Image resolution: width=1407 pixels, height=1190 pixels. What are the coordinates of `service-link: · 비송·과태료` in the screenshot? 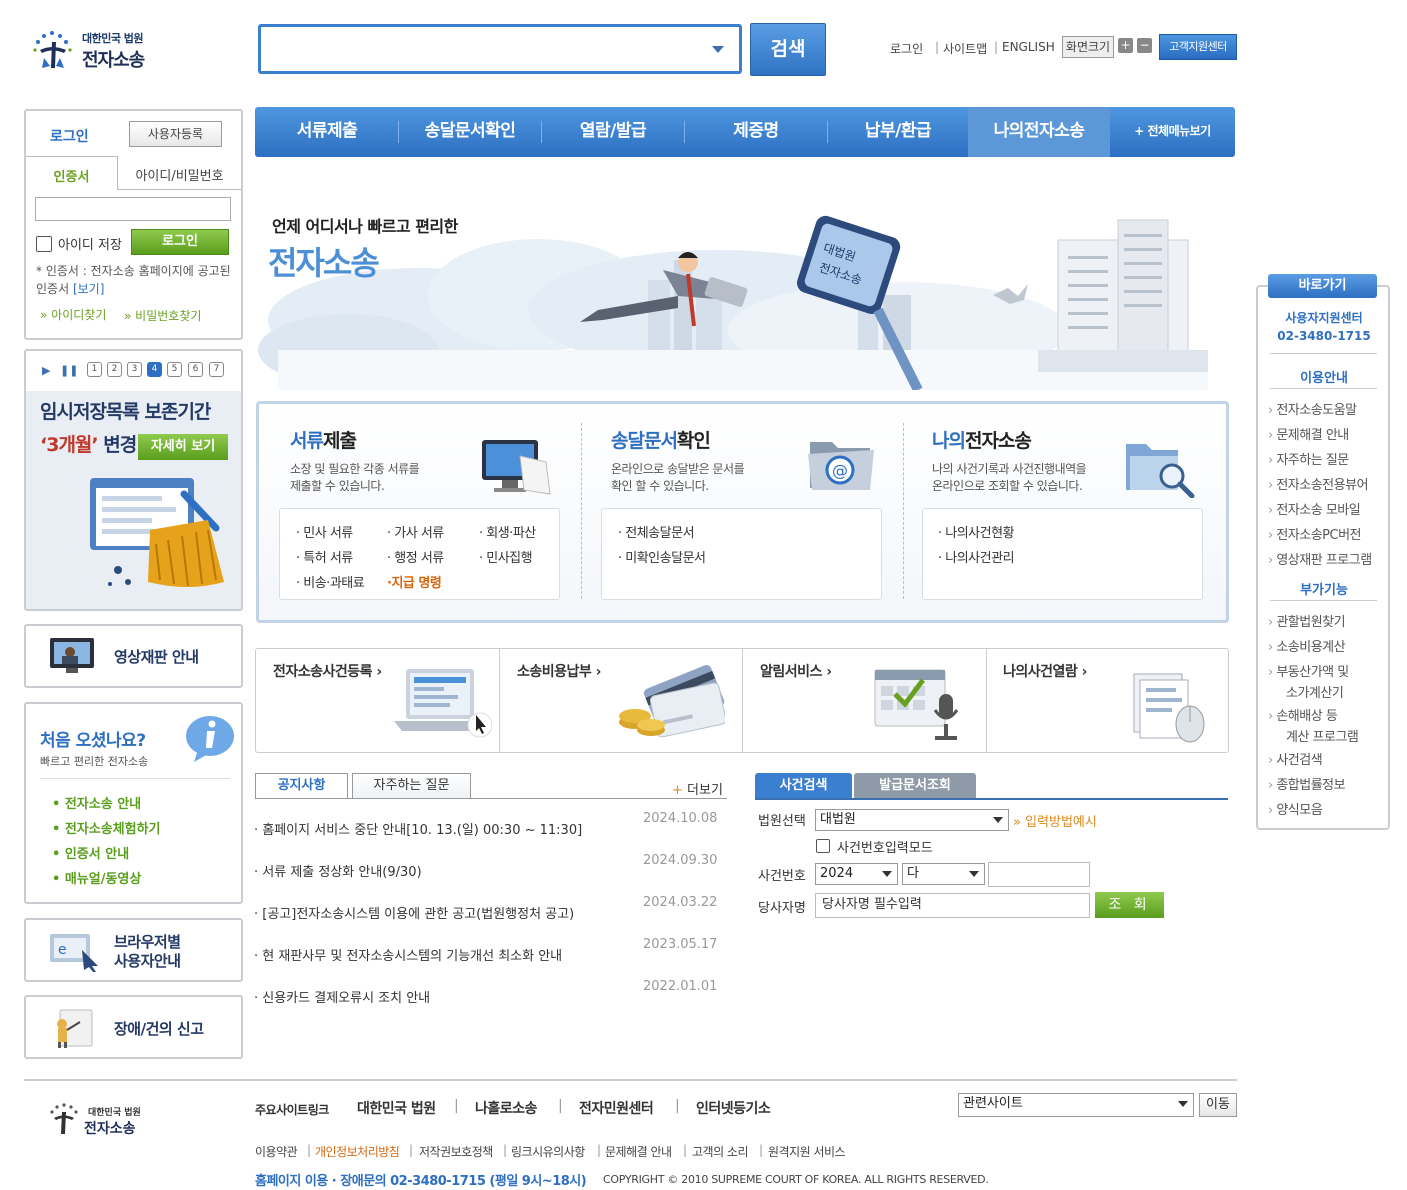 It's located at (330, 581).